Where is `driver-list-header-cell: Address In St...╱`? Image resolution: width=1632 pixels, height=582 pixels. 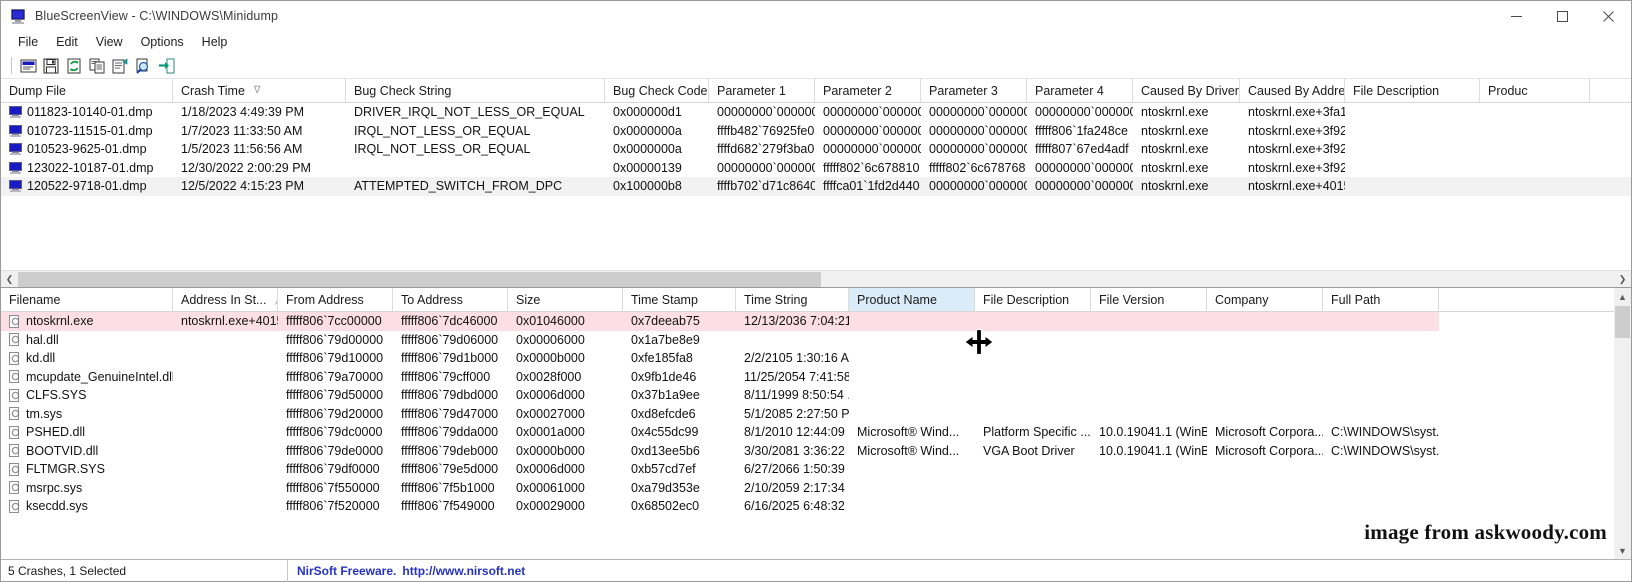
driver-list-header-cell: Address In St...╱ is located at coordinates (225, 299).